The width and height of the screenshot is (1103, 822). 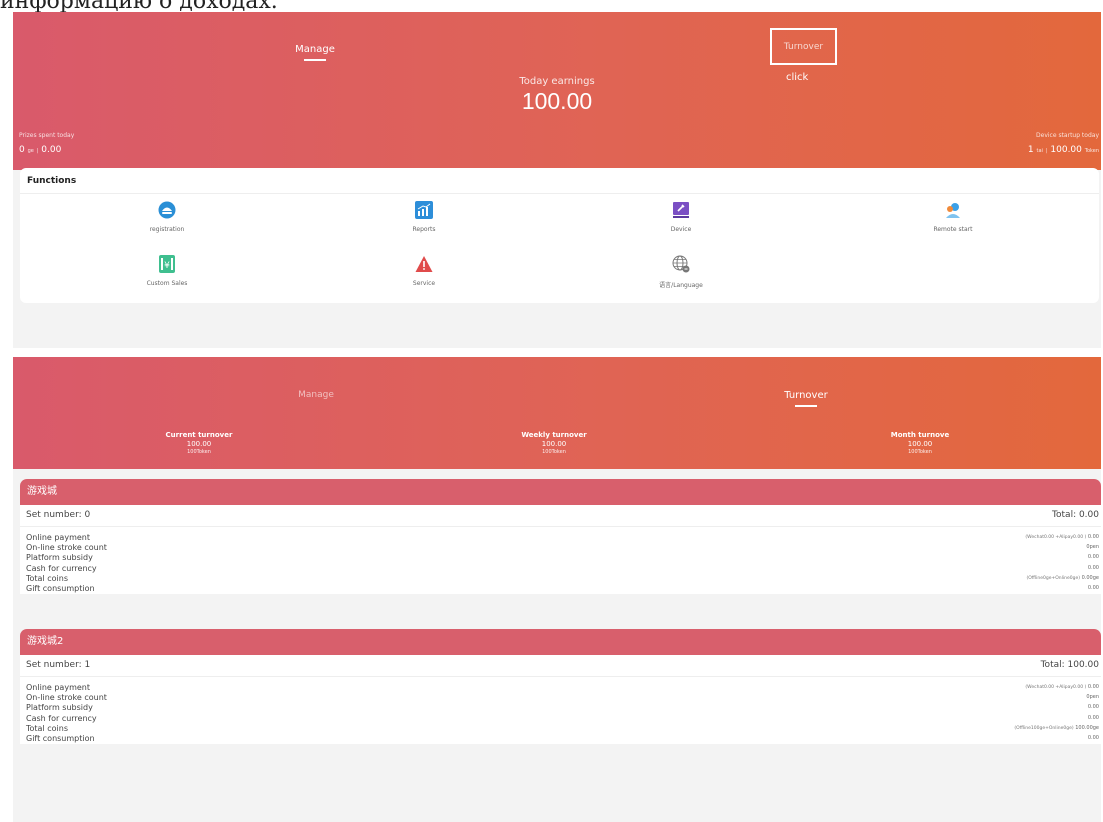 I want to click on prizes-amount: 0.00, so click(x=51, y=150).